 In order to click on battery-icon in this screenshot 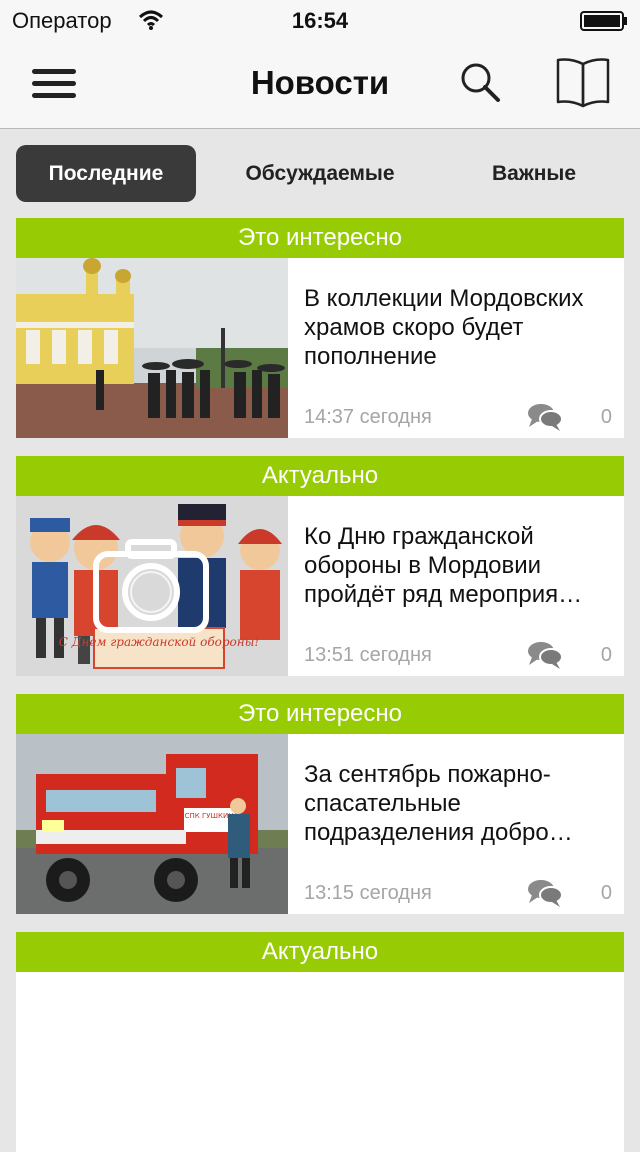, I will do `click(603, 21)`.